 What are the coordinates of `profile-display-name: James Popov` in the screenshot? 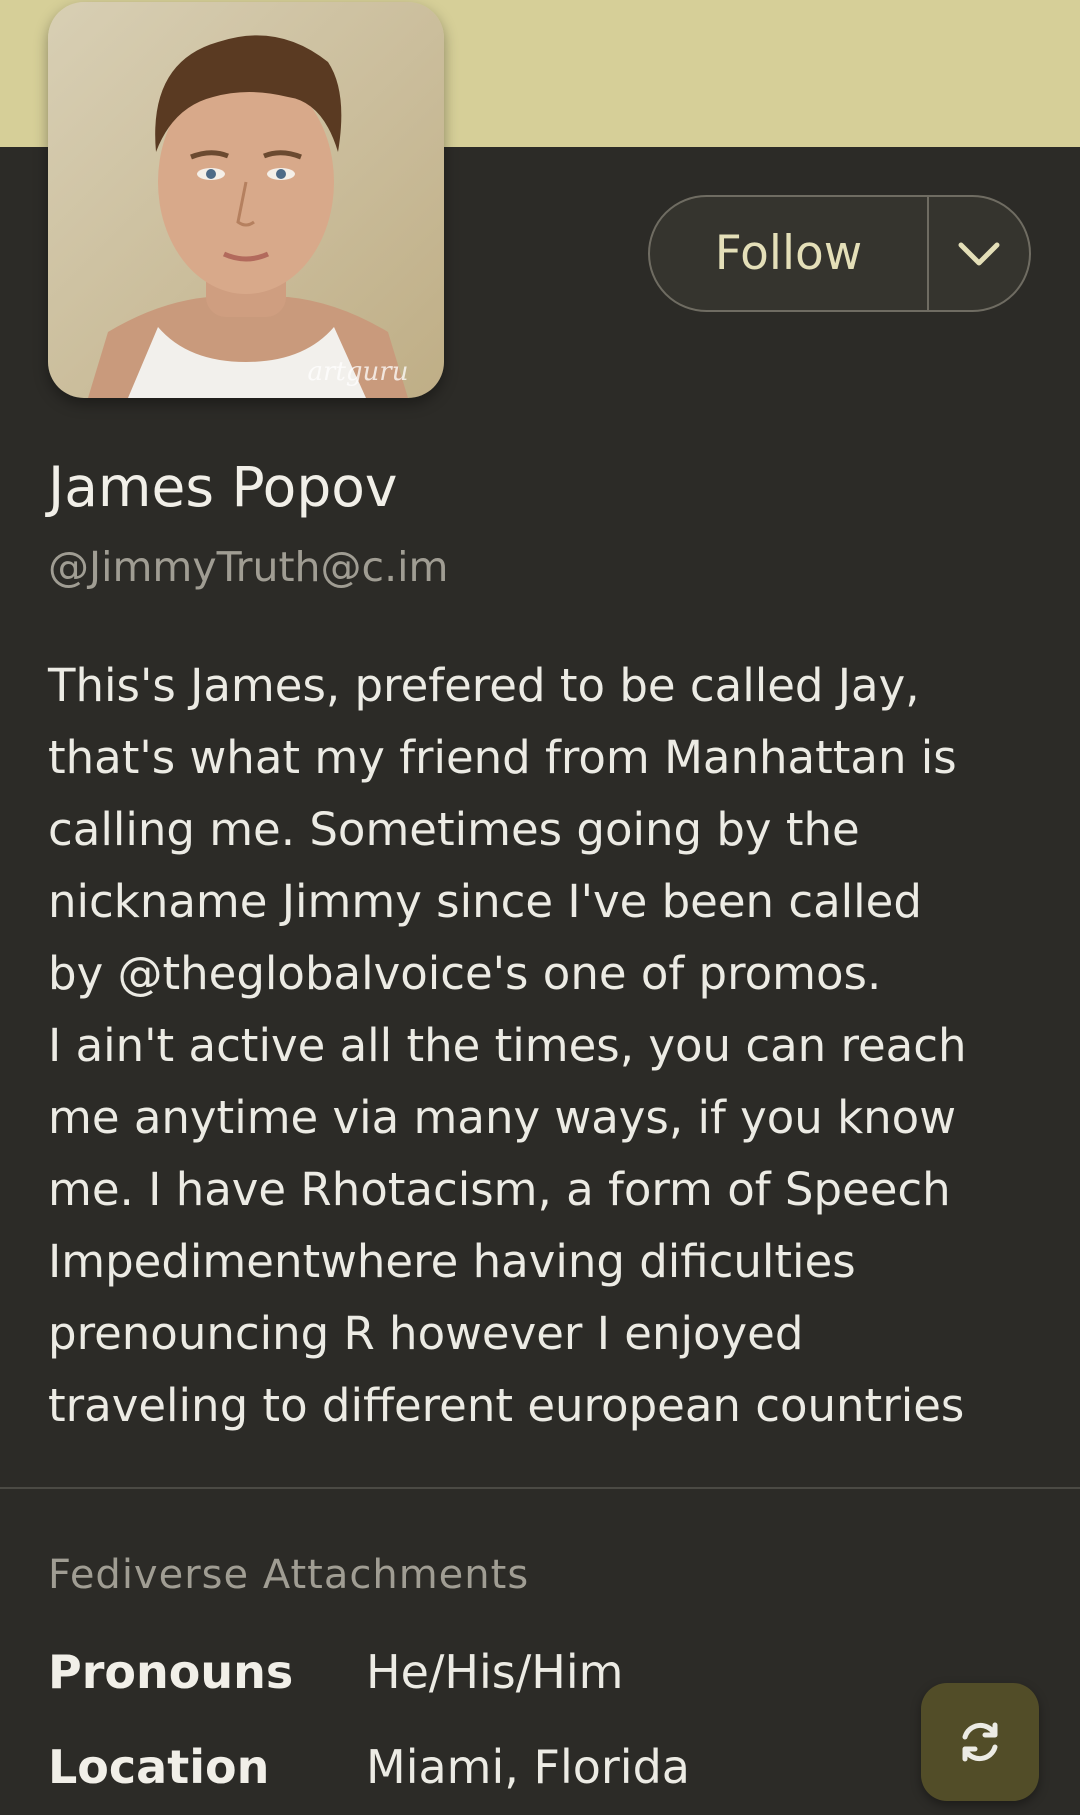 It's located at (223, 487).